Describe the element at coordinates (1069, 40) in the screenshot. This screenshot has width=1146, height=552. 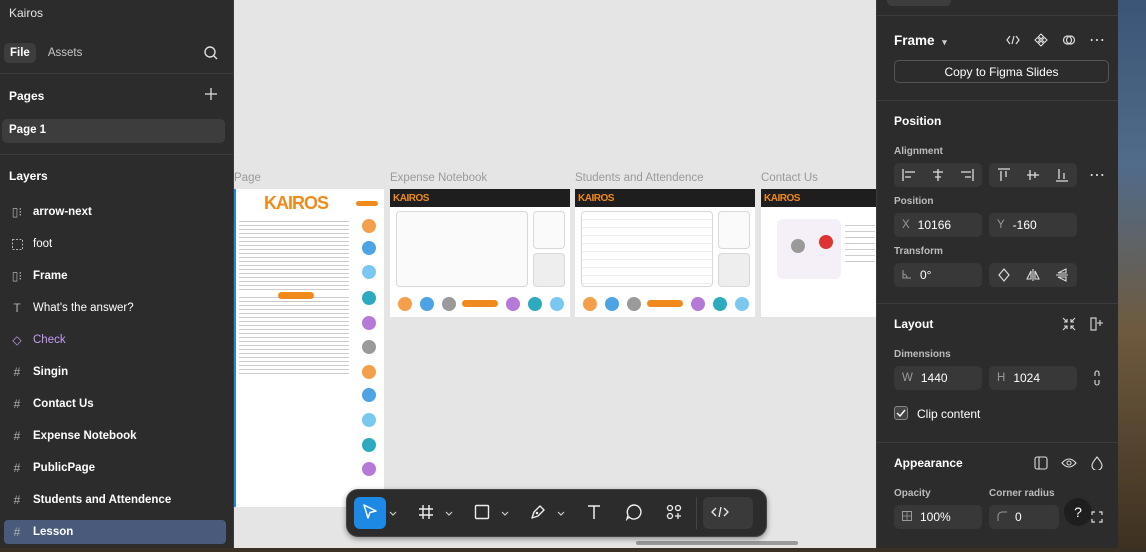
I see `mask-icon` at that location.